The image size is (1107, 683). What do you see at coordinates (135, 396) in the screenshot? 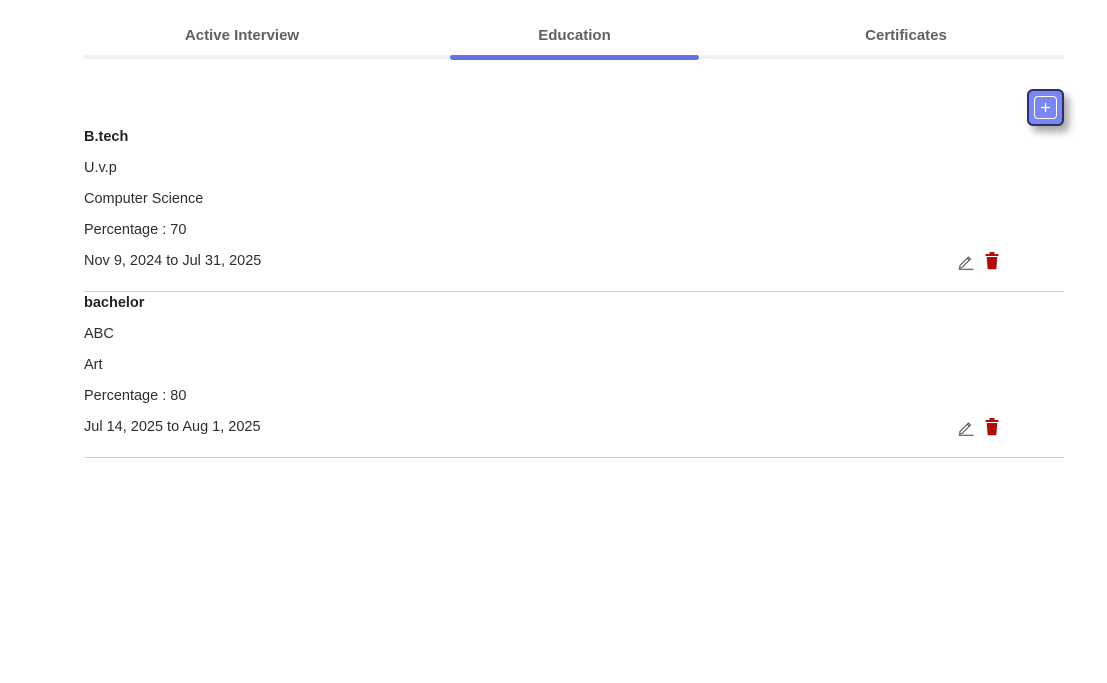
I see `percentage: Percentage : 80` at bounding box center [135, 396].